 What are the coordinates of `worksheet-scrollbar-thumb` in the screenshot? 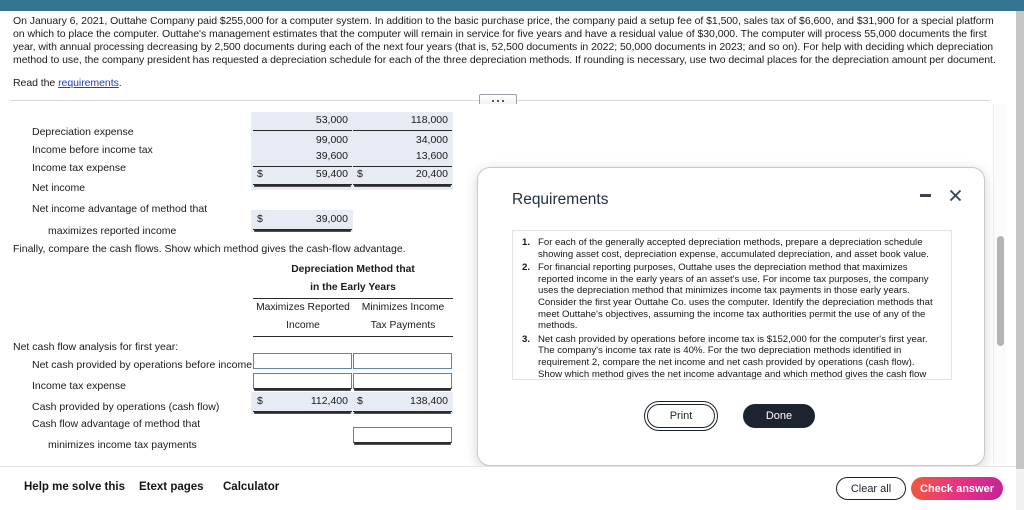 It's located at (1000, 291).